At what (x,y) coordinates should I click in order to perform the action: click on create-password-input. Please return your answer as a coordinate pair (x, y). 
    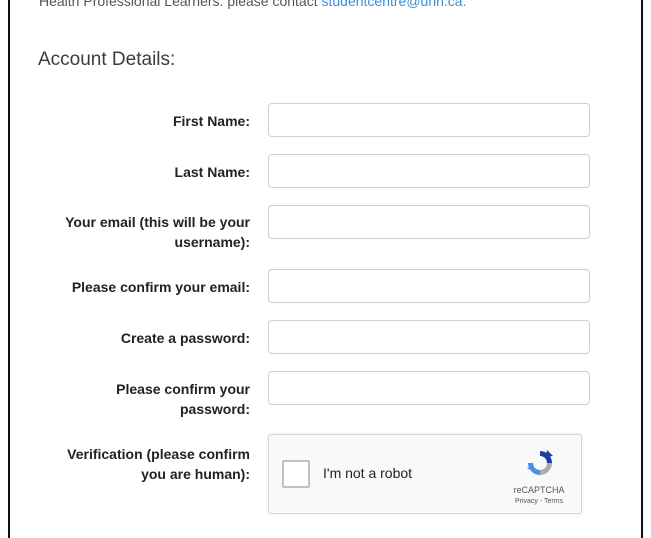
    Looking at the image, I should click on (429, 337).